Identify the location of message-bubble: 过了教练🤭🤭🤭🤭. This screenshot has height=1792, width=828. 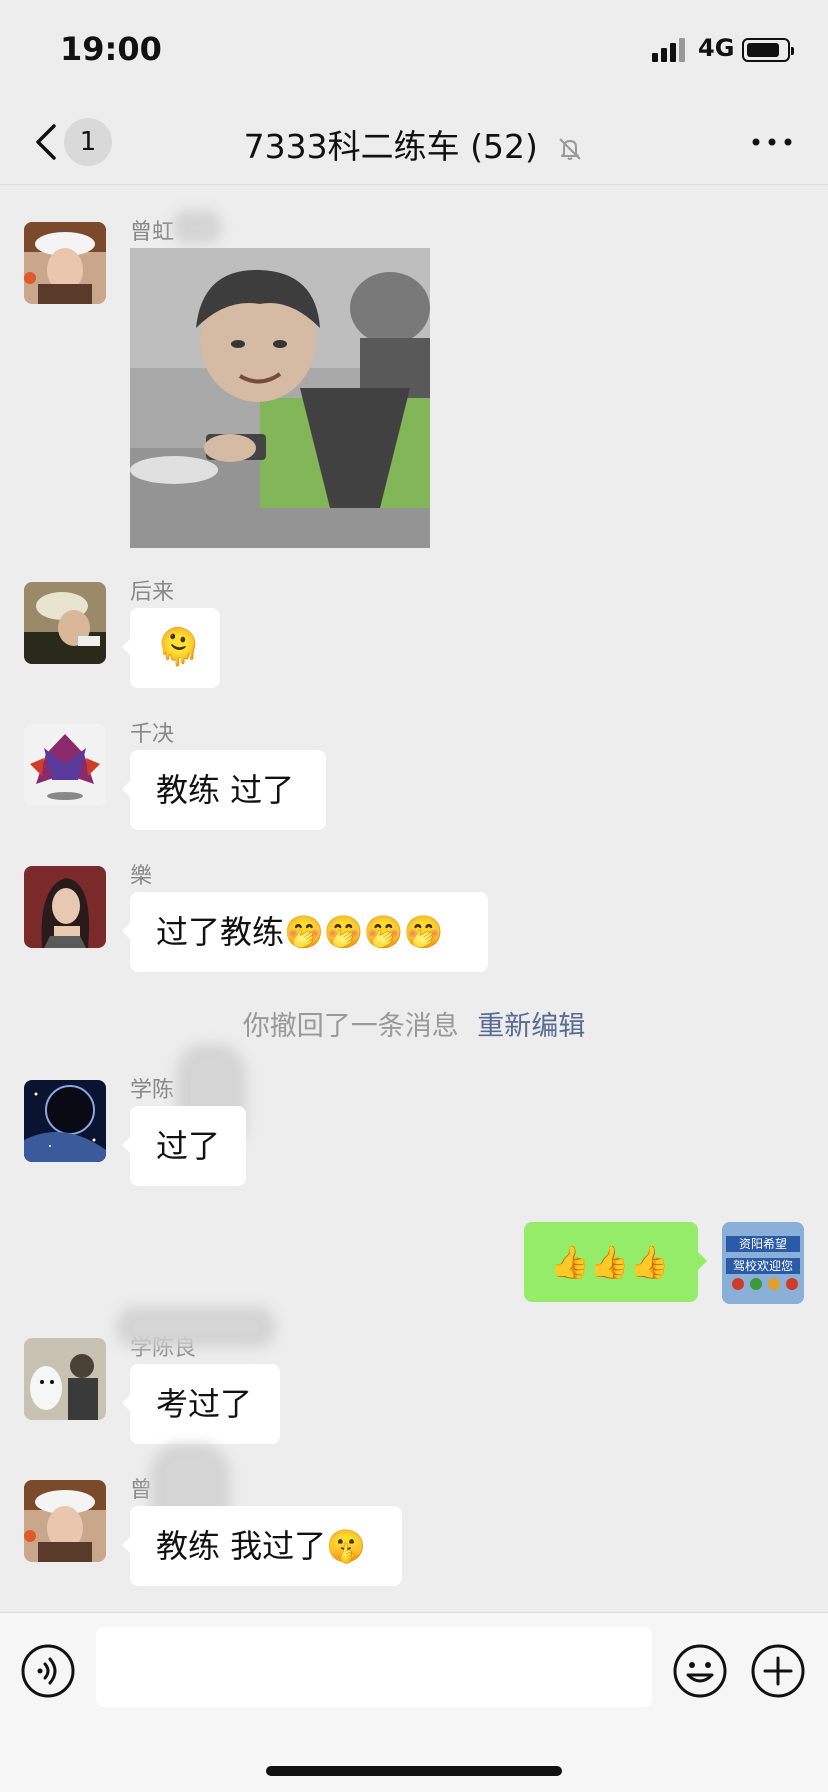
(309, 932).